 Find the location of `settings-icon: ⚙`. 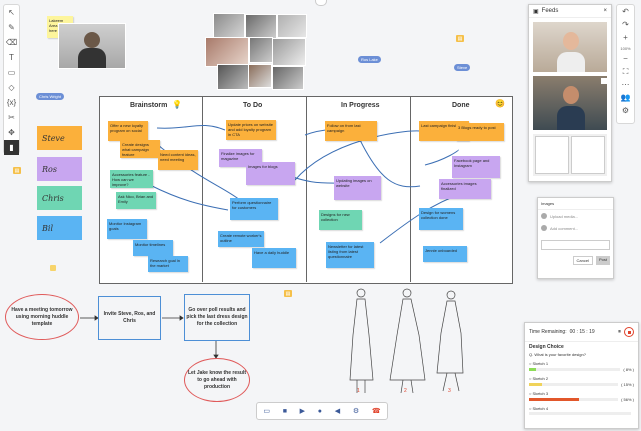

settings-icon: ⚙ is located at coordinates (356, 411).